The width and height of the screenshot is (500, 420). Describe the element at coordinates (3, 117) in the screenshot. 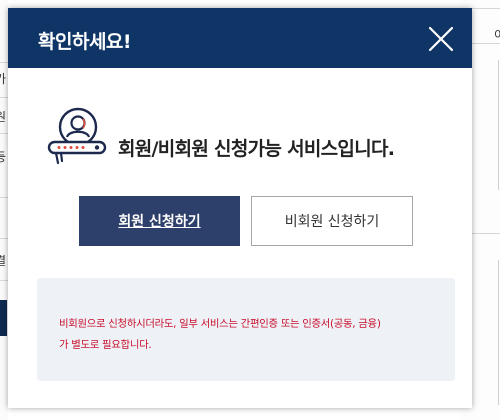

I see `background-text: 원` at that location.